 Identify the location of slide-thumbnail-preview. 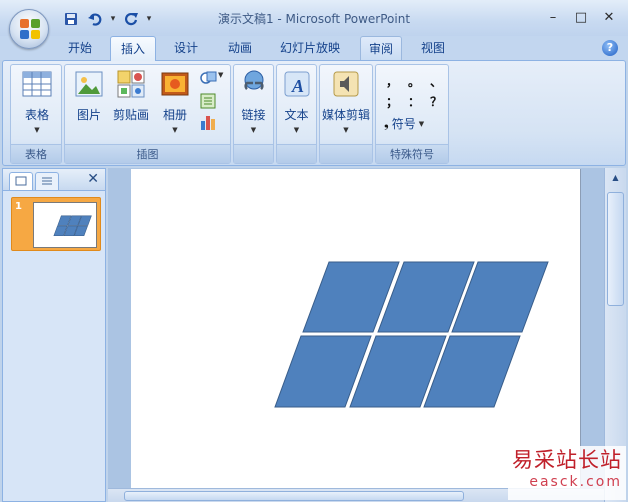
(65, 225).